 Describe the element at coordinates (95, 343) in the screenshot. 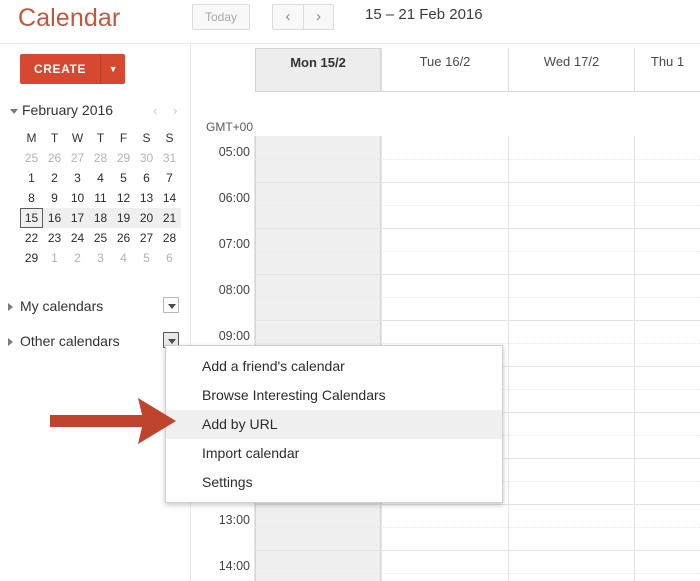

I see `sidebar-section-other-calendars: Other calendars` at that location.